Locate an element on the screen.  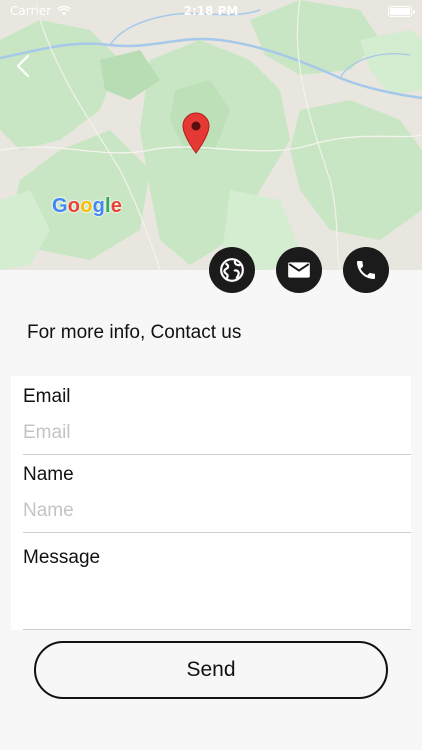
email-label: Email is located at coordinates (47, 396).